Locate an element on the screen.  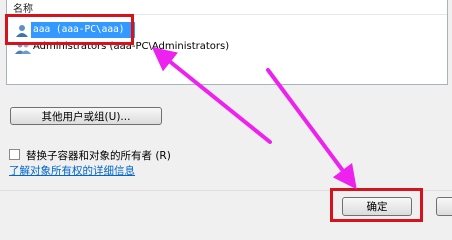
highlight-box-ok is located at coordinates (376, 205).